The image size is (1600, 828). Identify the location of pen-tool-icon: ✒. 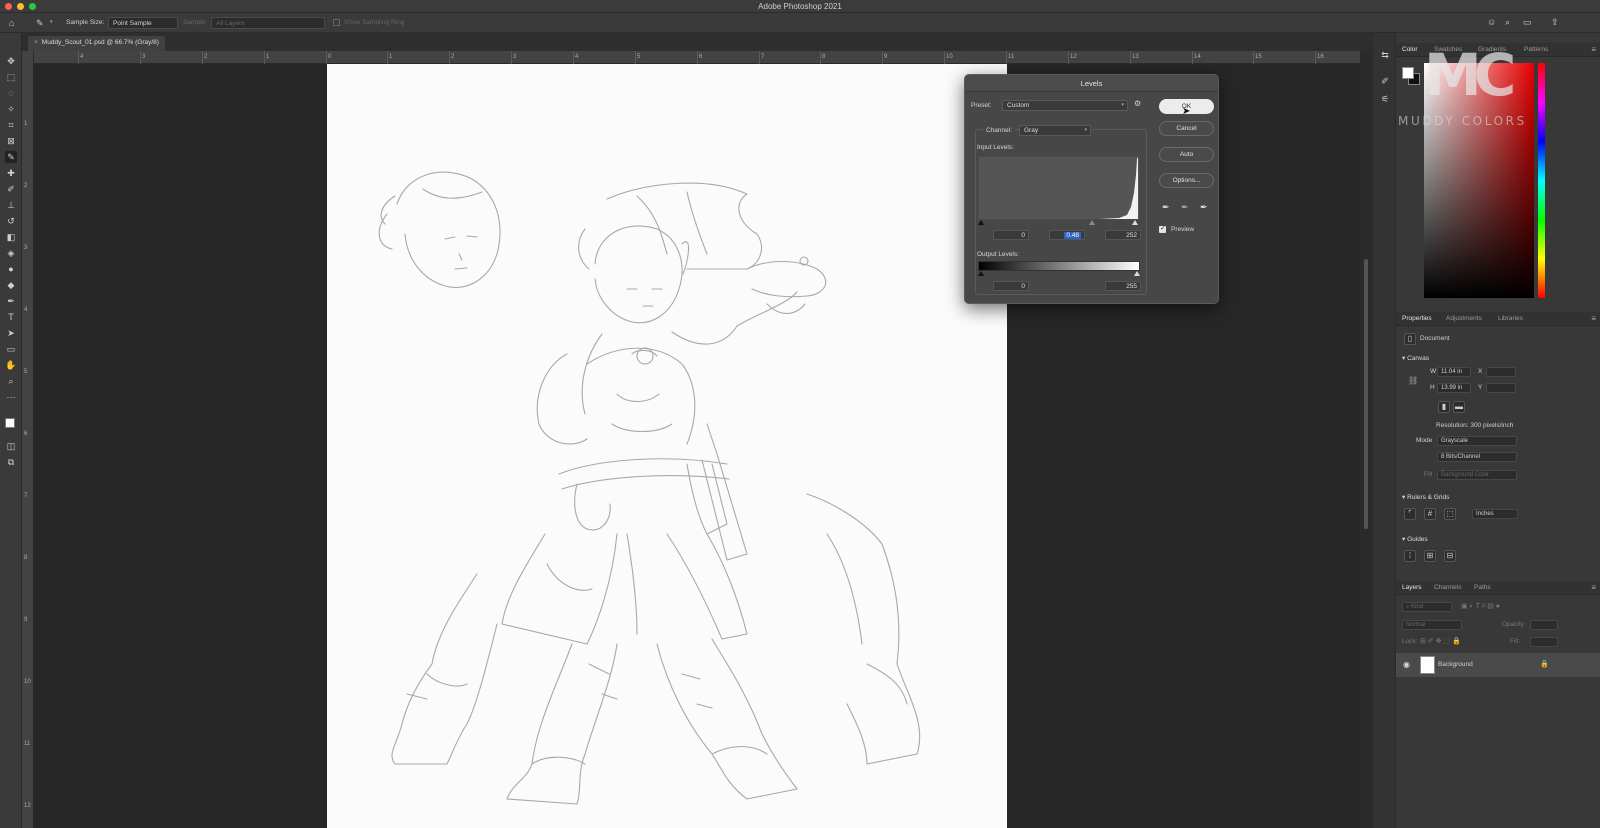
(11, 301).